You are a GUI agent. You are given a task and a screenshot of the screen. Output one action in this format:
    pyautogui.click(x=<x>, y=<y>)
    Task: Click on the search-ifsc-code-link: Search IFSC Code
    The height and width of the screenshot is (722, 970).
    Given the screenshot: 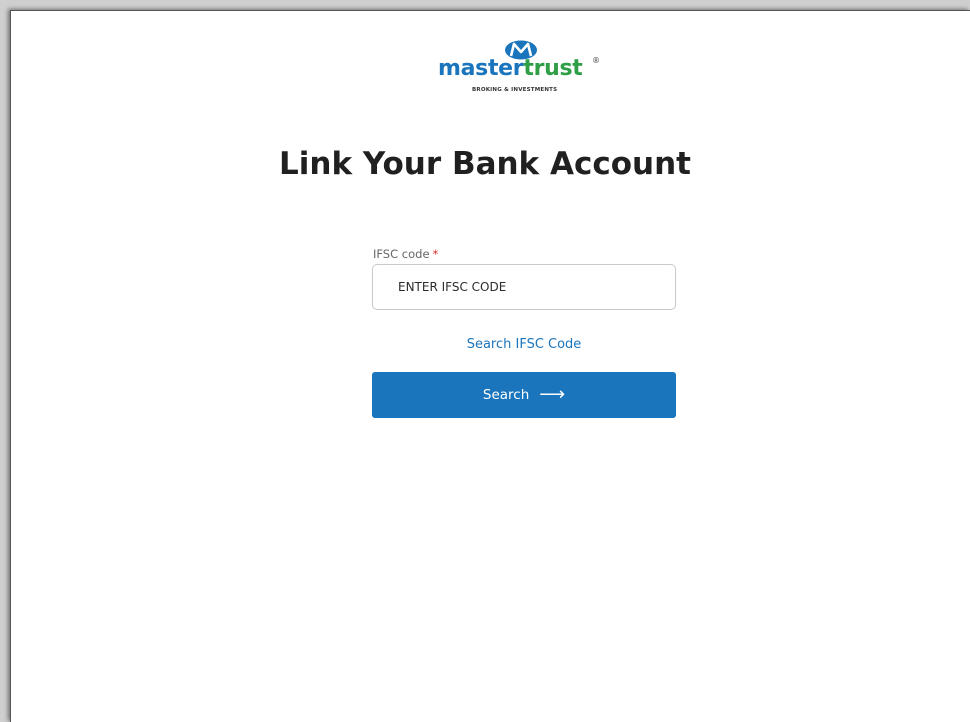 What is the action you would take?
    pyautogui.click(x=524, y=344)
    